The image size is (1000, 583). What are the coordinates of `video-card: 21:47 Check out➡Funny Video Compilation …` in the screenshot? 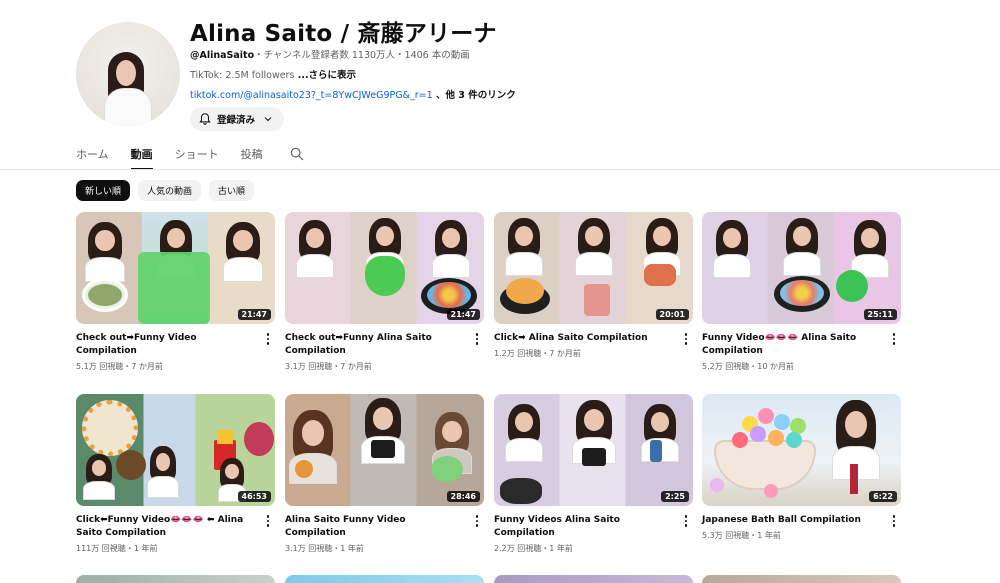 It's located at (175, 292).